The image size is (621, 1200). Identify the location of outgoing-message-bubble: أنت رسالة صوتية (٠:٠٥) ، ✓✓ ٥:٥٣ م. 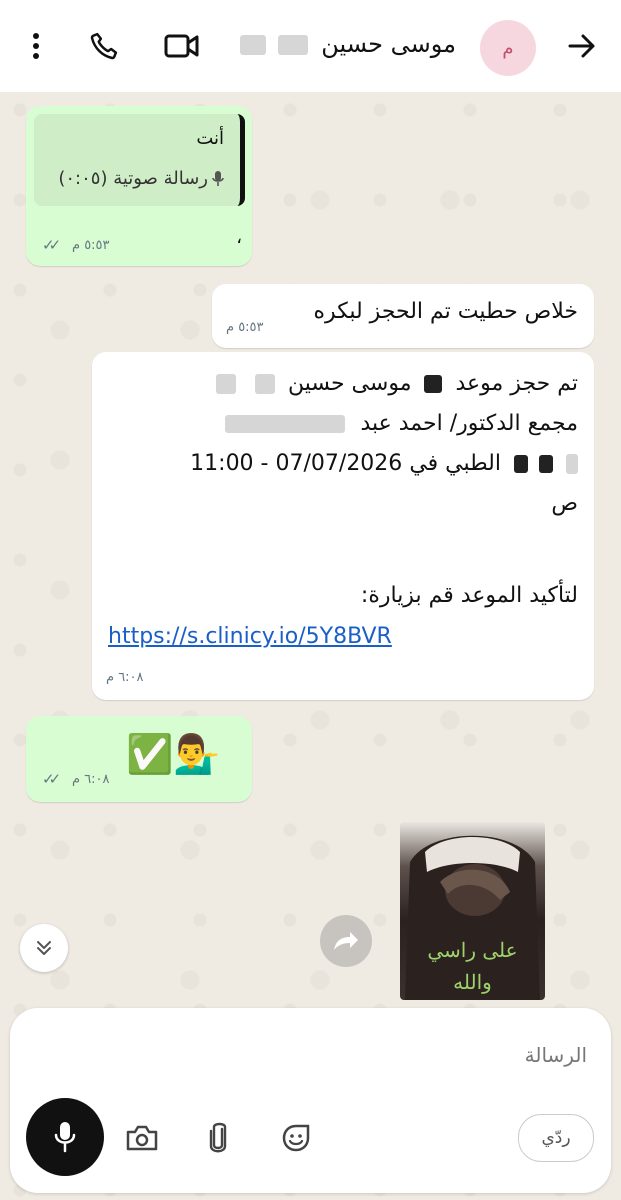
(139, 186).